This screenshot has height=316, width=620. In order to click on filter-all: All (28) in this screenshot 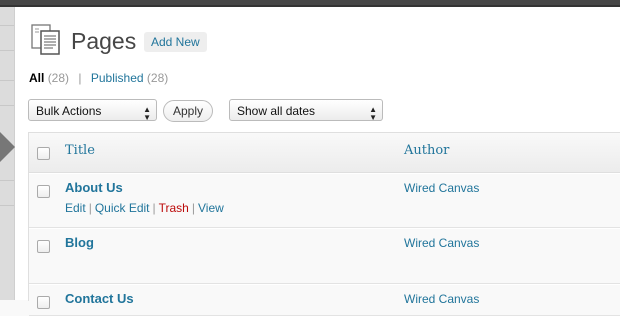, I will do `click(49, 78)`.